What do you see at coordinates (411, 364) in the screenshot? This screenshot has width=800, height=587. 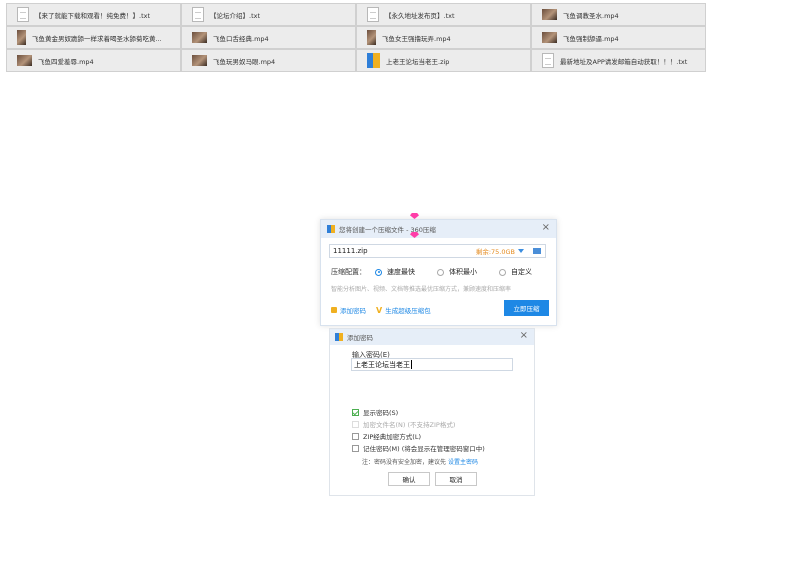 I see `text-caret` at bounding box center [411, 364].